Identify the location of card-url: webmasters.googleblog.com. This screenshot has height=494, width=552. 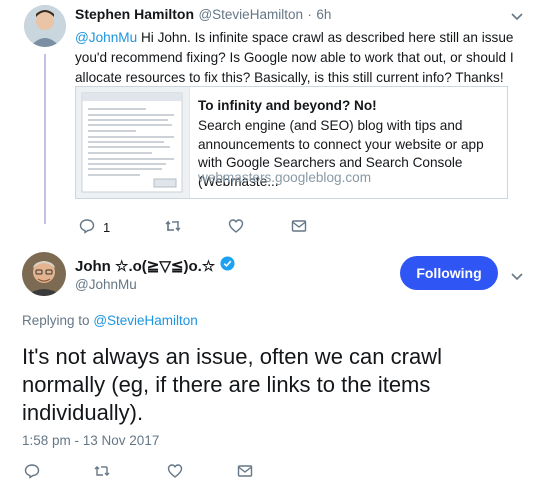
(284, 177).